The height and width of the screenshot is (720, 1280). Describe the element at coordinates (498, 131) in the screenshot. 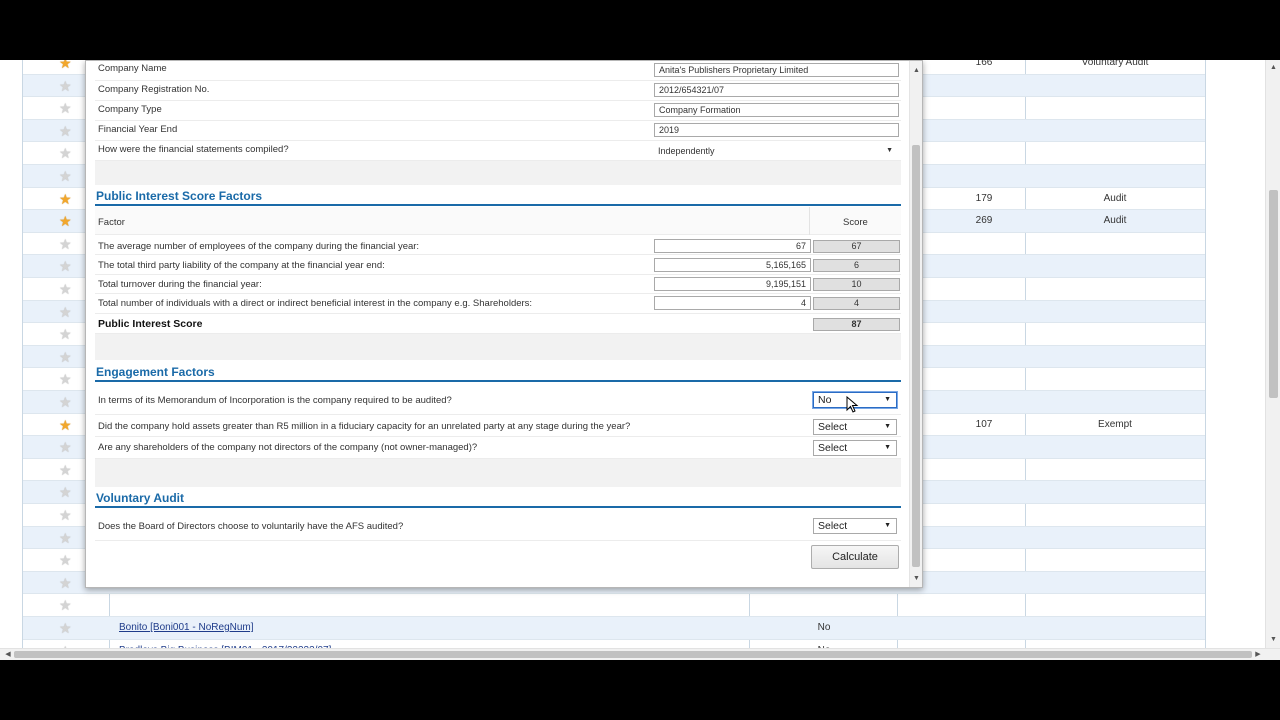

I see `financial-year-end-row: Financial Year End 2019` at that location.